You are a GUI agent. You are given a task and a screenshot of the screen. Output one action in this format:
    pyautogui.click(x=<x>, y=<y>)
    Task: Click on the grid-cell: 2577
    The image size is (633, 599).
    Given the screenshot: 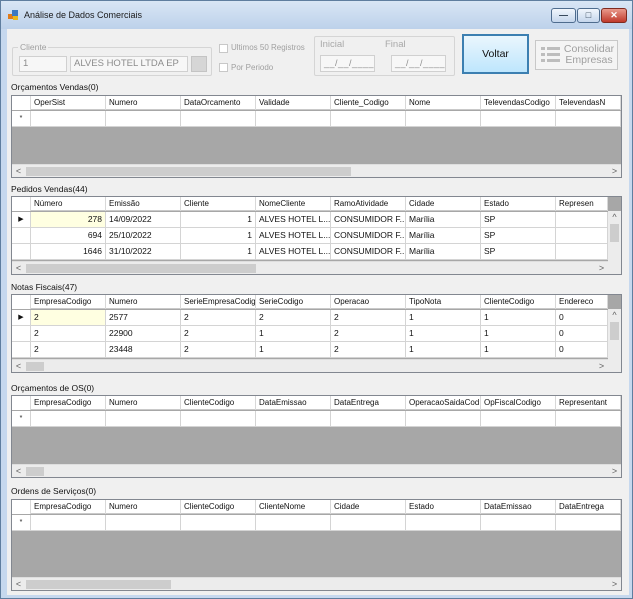 What is the action you would take?
    pyautogui.click(x=143, y=317)
    